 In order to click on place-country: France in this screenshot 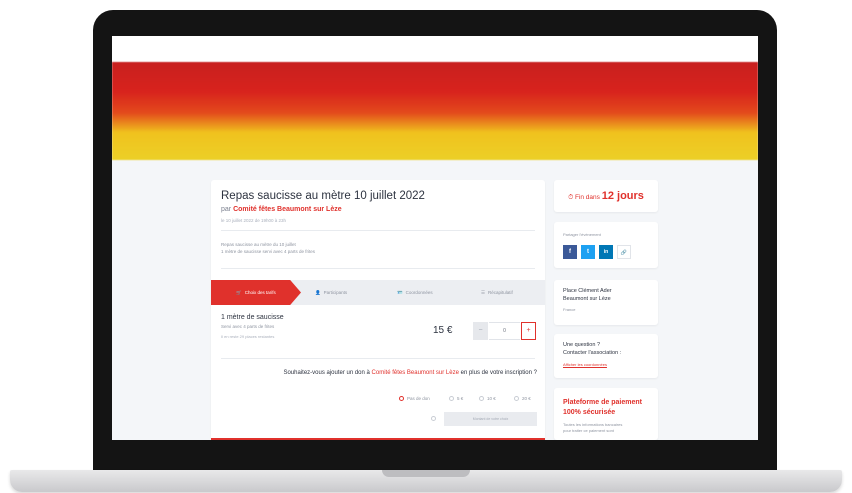, I will do `click(569, 309)`.